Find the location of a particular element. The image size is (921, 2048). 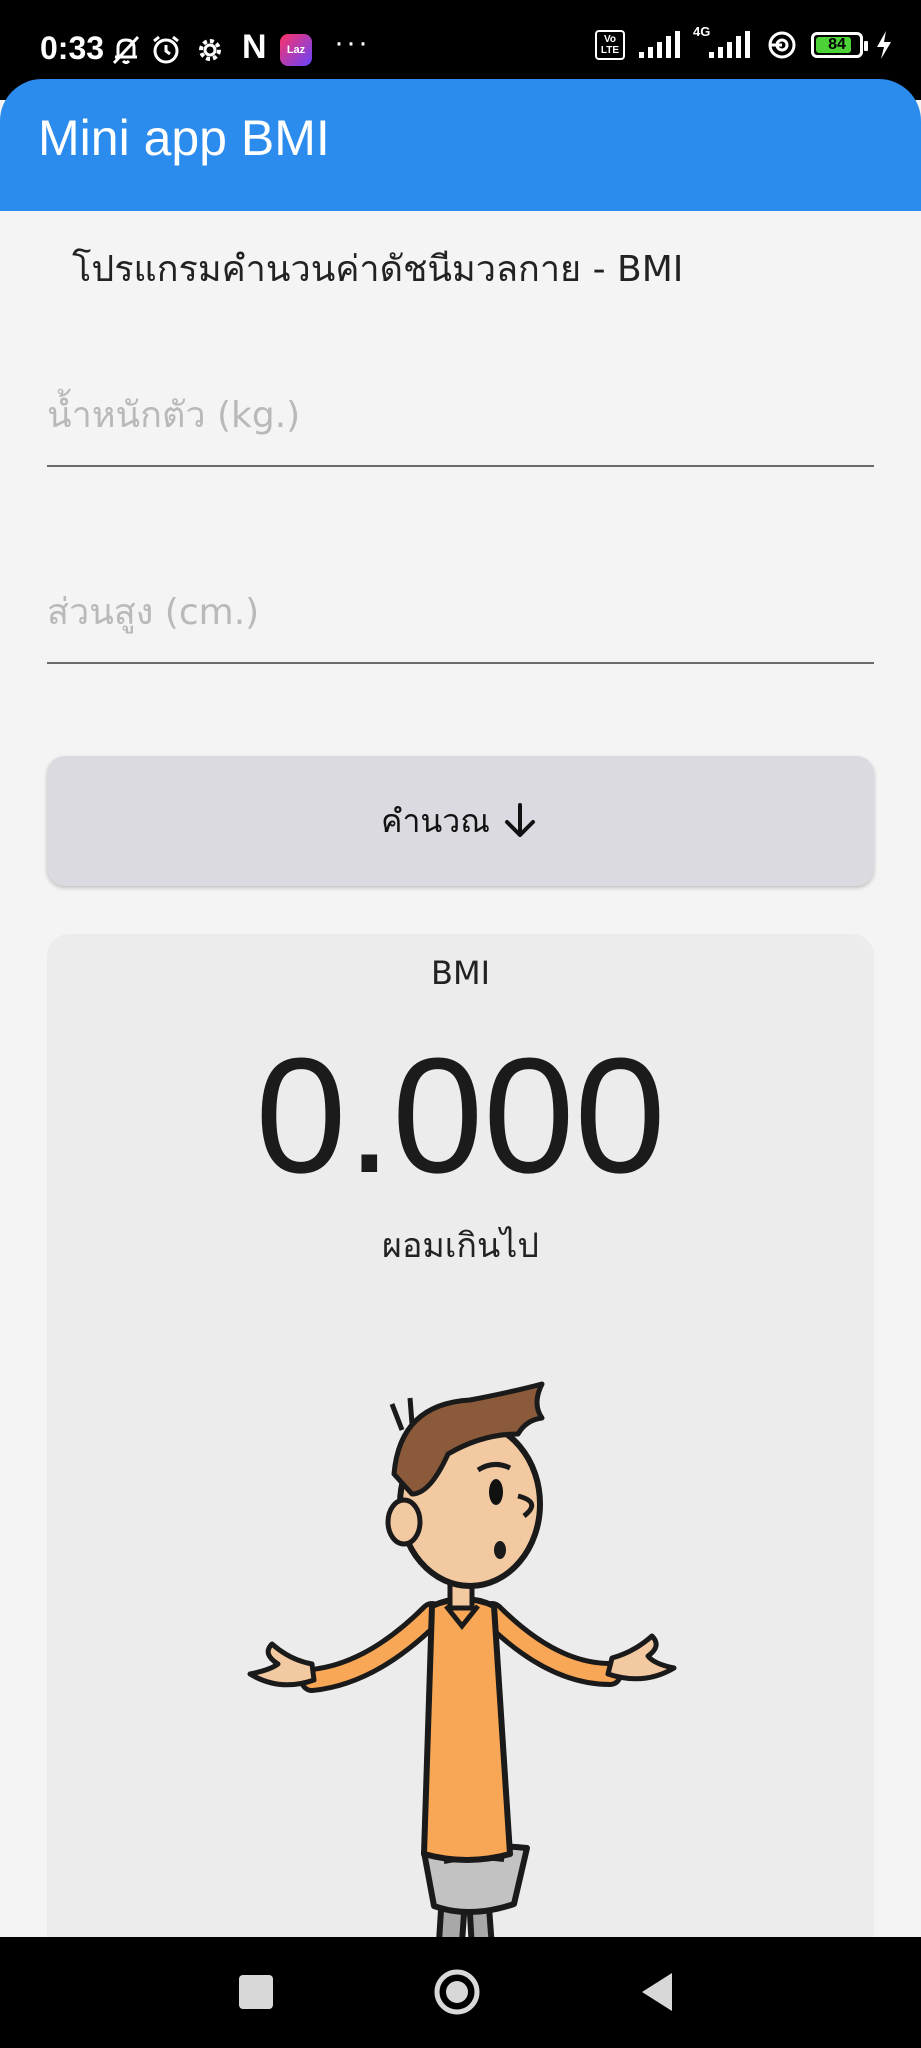

alarm-icon is located at coordinates (166, 49).